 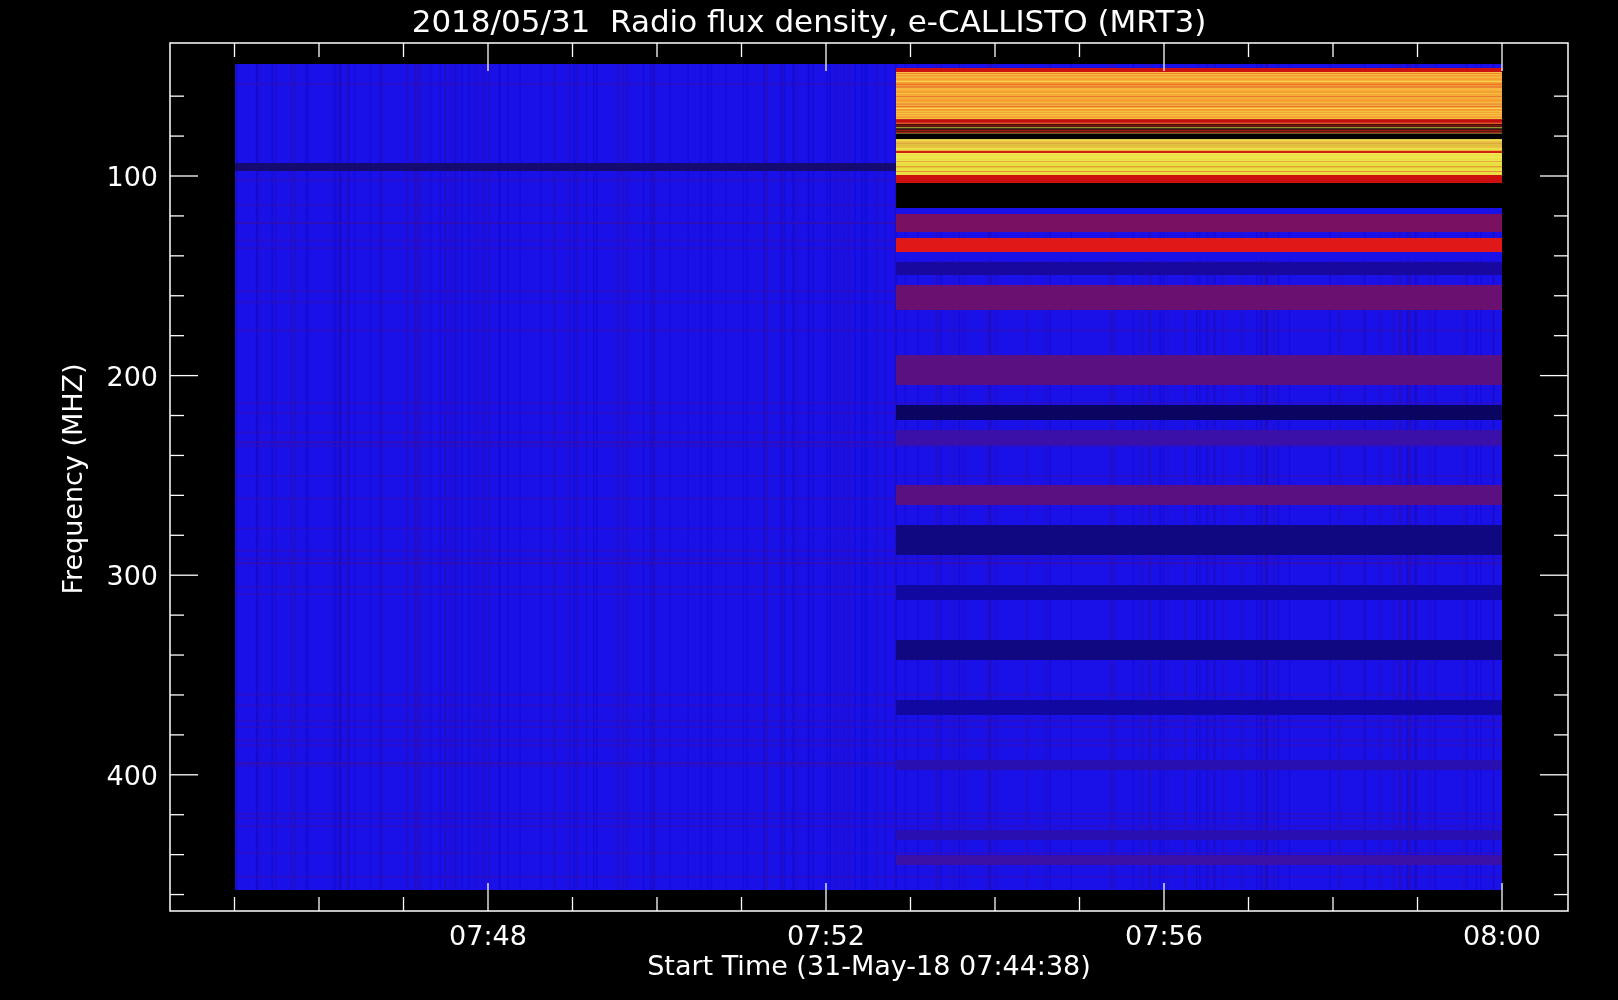 I want to click on tick-label: 400, so click(x=132, y=775).